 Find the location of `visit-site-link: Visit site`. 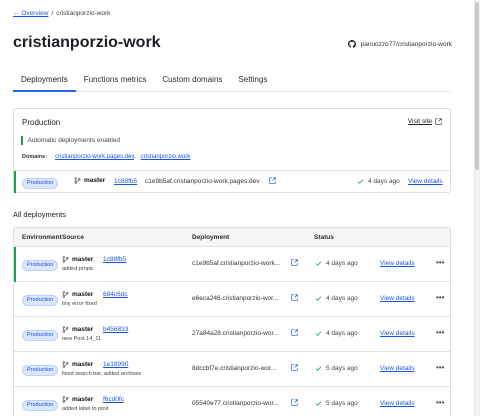

visit-site-link: Visit site is located at coordinates (425, 121).